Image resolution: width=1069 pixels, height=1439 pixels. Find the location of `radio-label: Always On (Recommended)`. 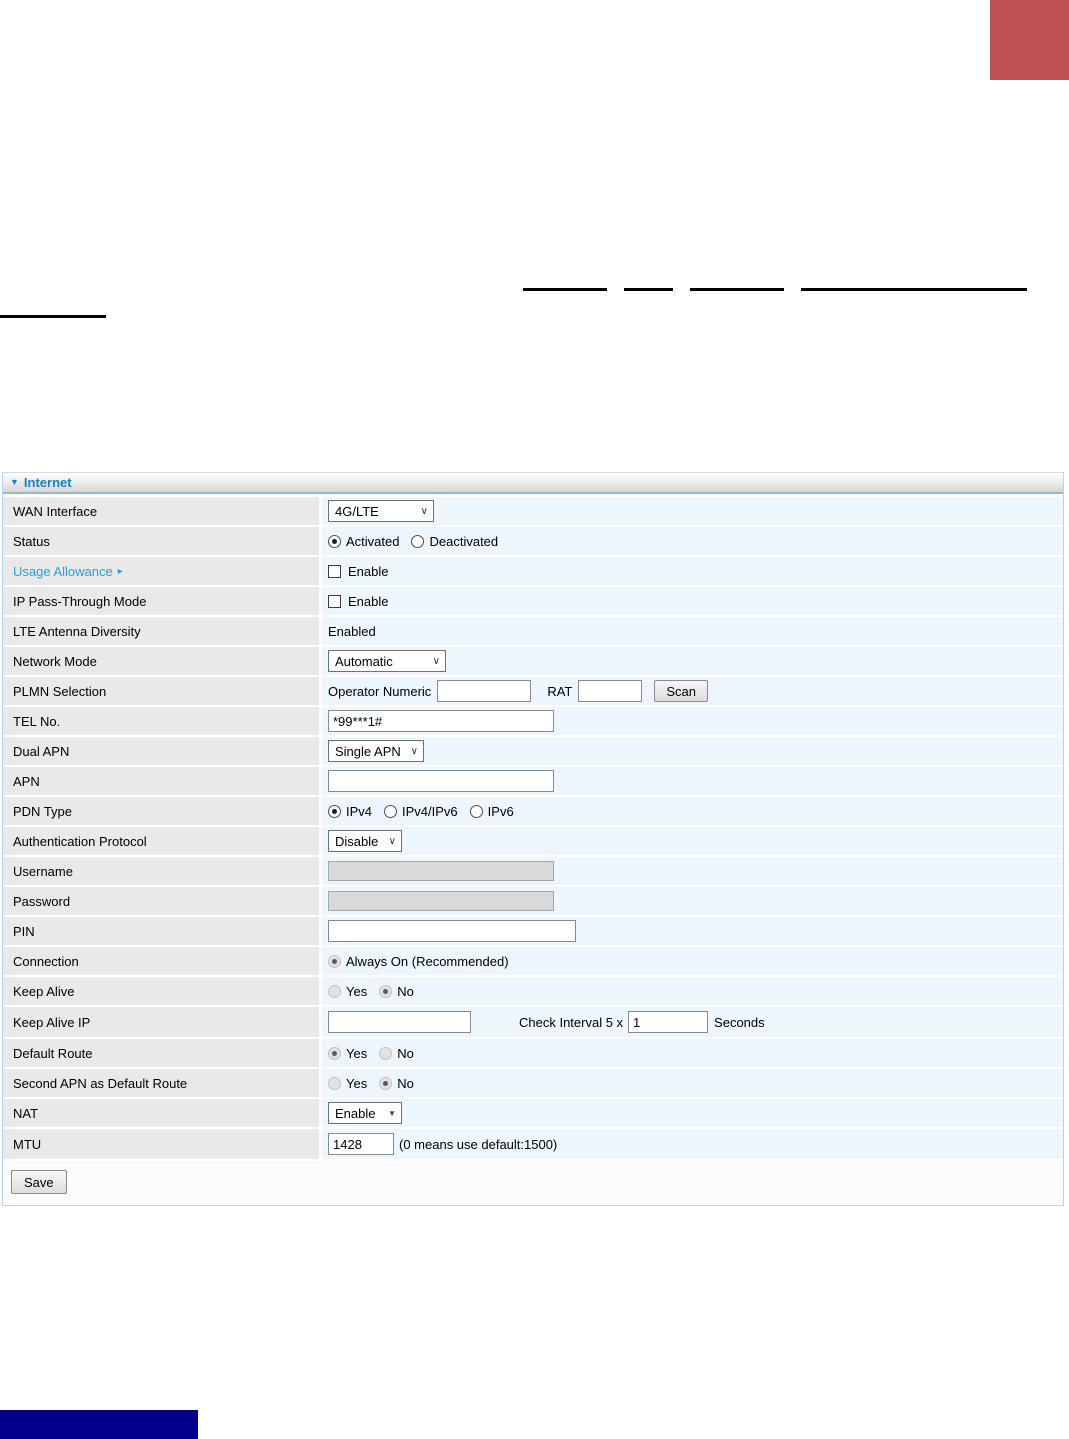

radio-label: Always On (Recommended) is located at coordinates (427, 961).